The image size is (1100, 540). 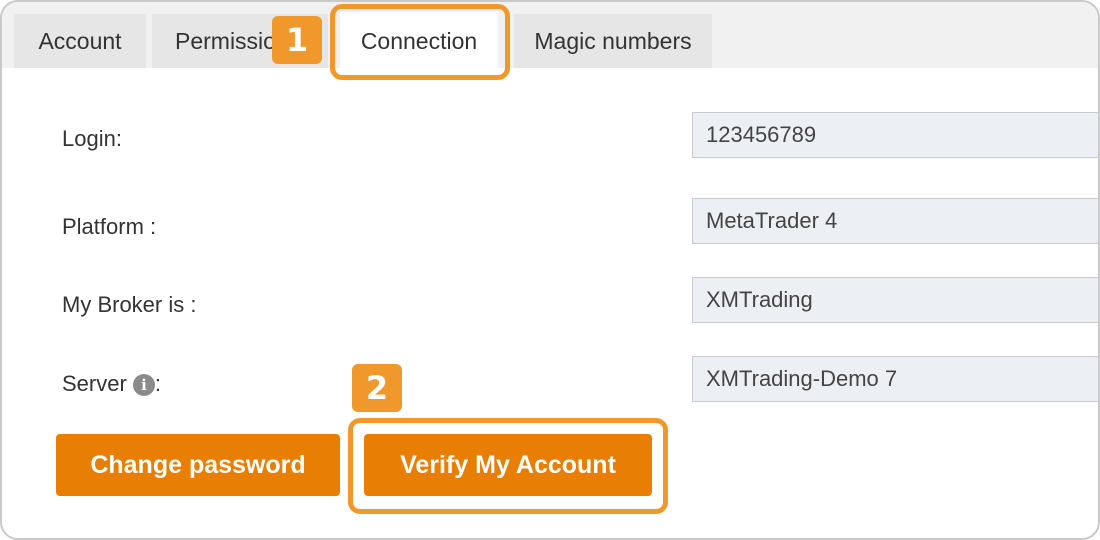 I want to click on login-field: 123456789, so click(x=895, y=135).